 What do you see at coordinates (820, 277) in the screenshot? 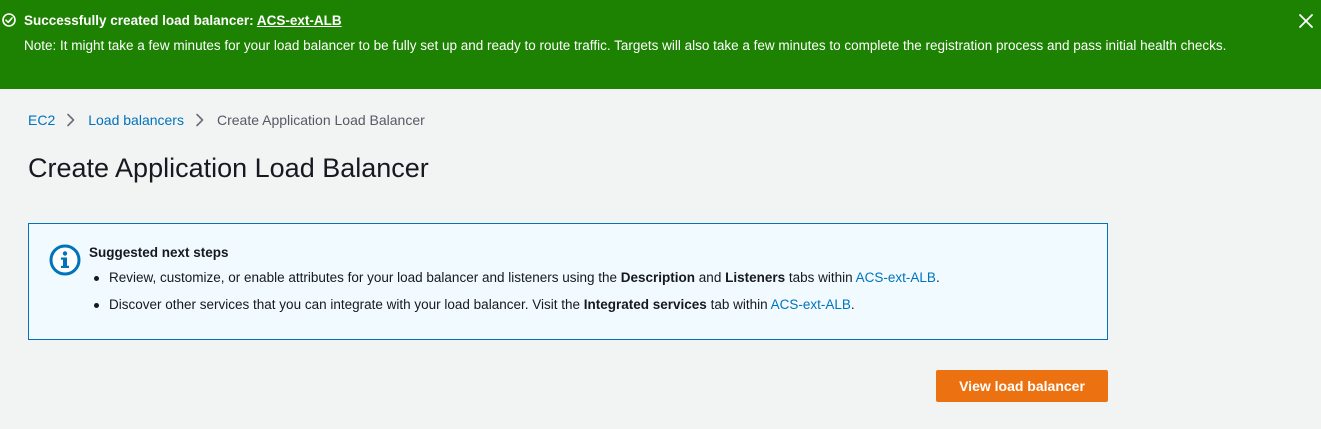
I see `list-item-text: tabs within` at bounding box center [820, 277].